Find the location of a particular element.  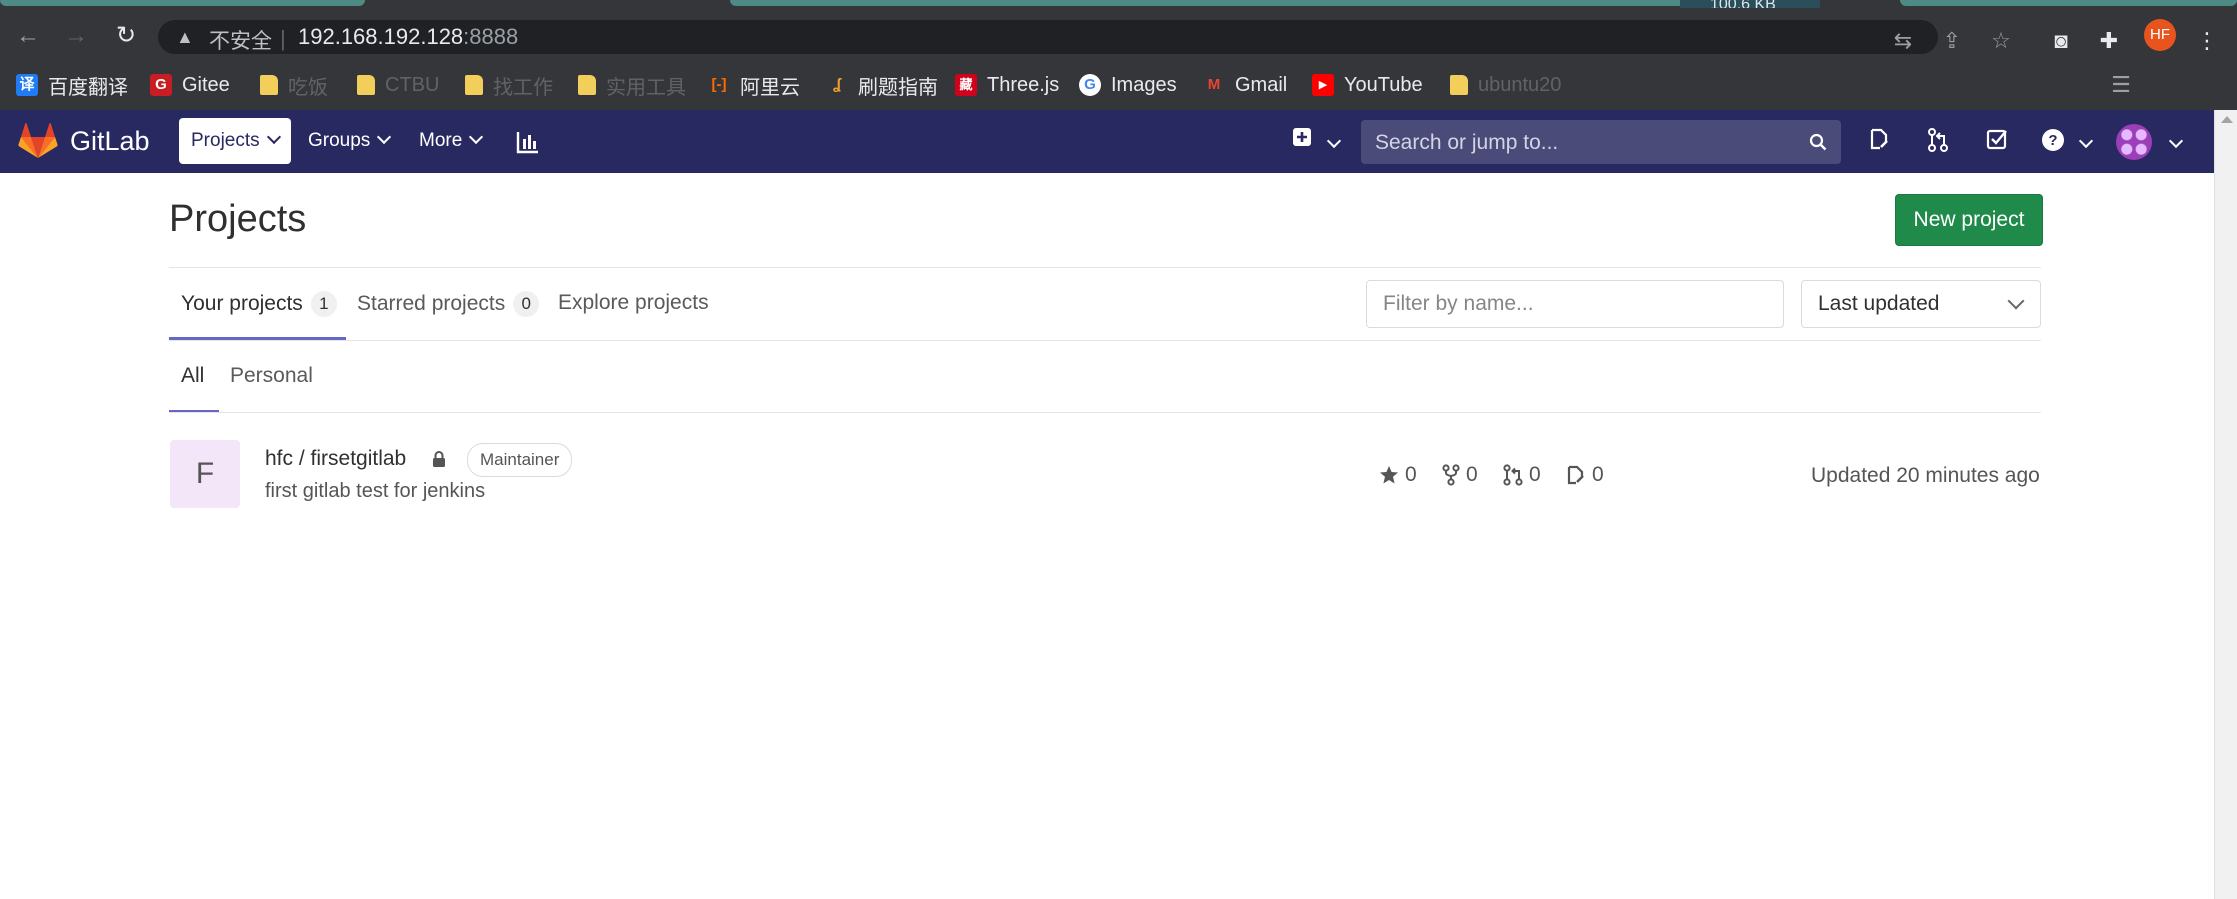

search-box is located at coordinates (1601, 143).